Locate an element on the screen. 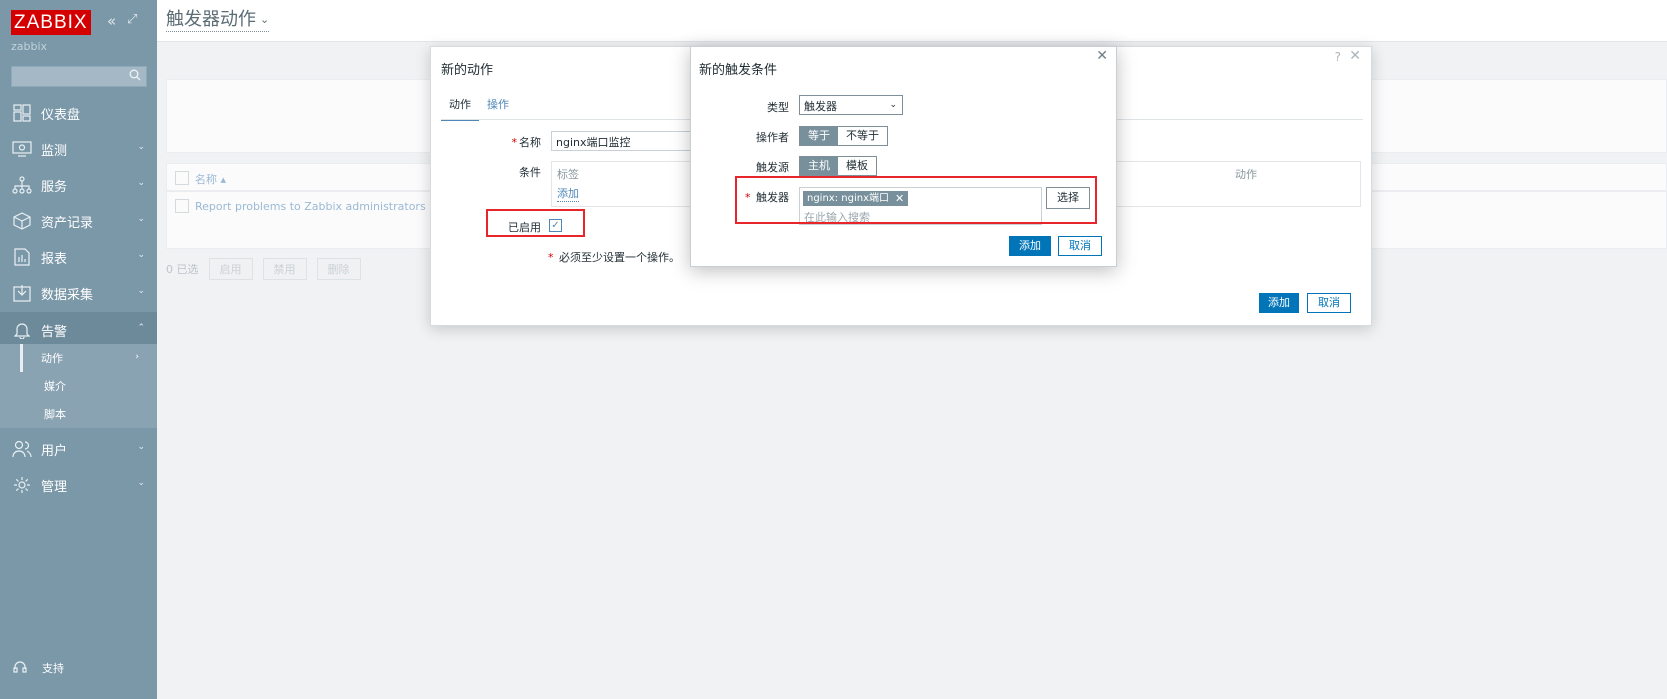 The height and width of the screenshot is (699, 1667). menu-label: 告警 is located at coordinates (54, 332).